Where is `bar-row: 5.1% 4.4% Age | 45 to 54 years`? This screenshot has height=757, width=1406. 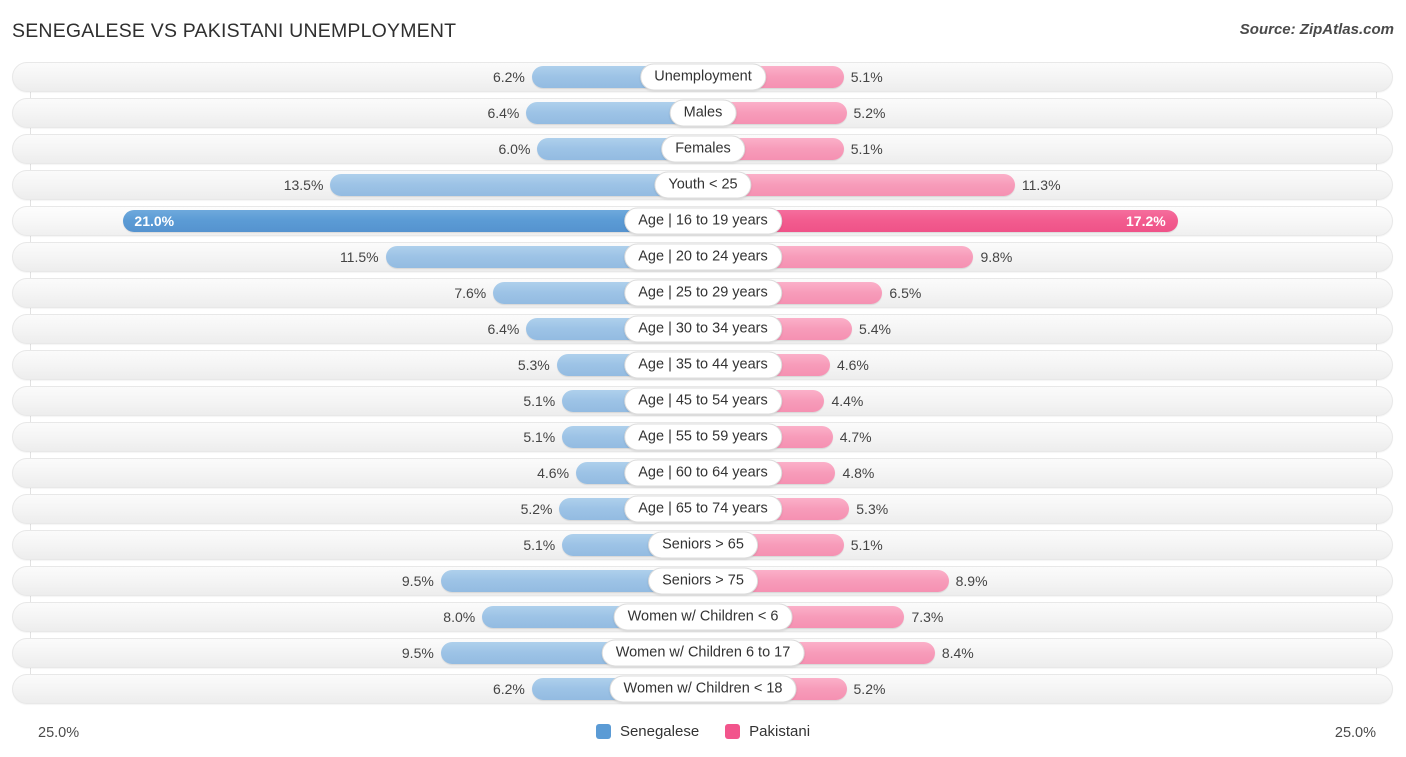
bar-row: 5.1% 4.4% Age | 45 to 54 years is located at coordinates (703, 401).